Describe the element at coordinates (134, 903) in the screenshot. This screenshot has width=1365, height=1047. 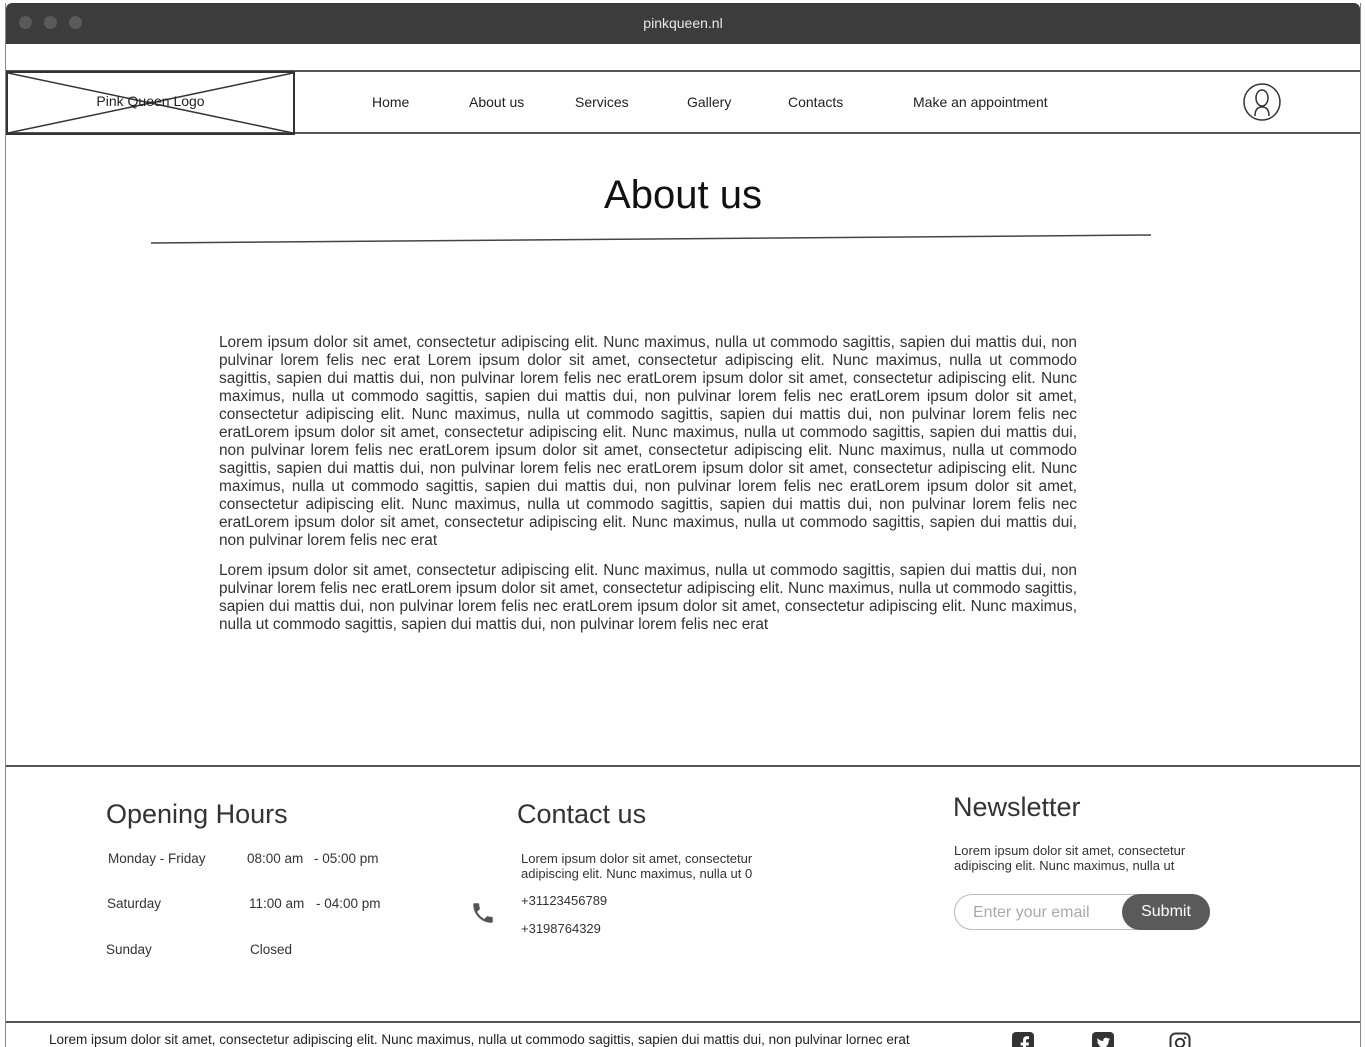
I see `hours-day: Saturday` at that location.